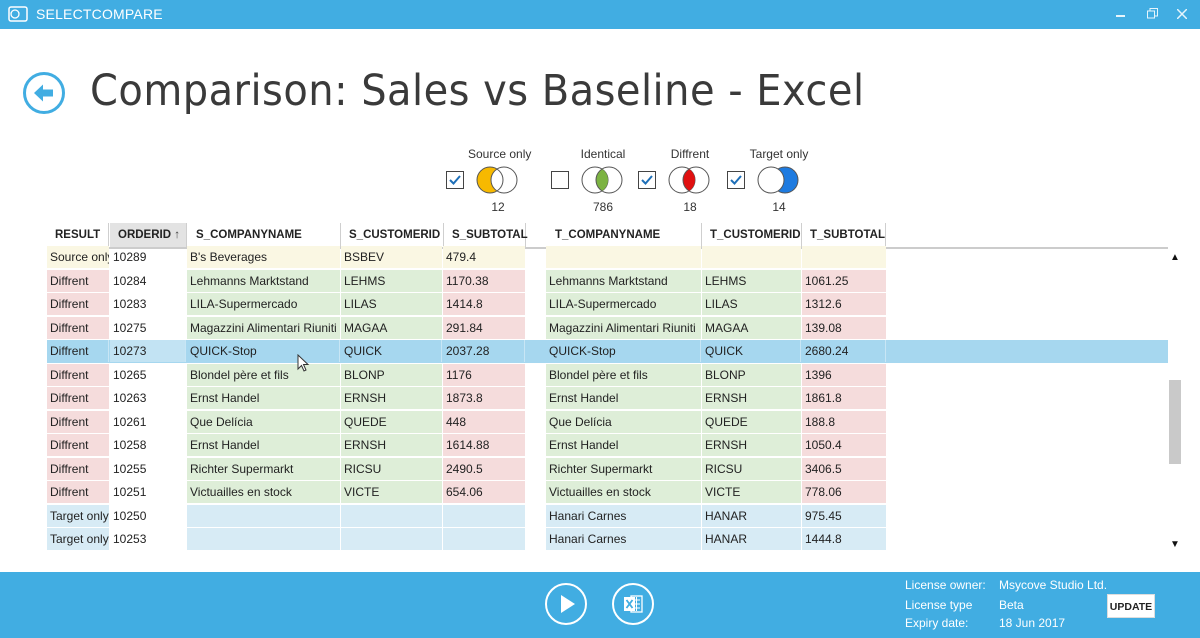 The height and width of the screenshot is (638, 1200). What do you see at coordinates (486, 235) in the screenshot?
I see `column-header-s-subtotal: S_SUBTOTAL` at bounding box center [486, 235].